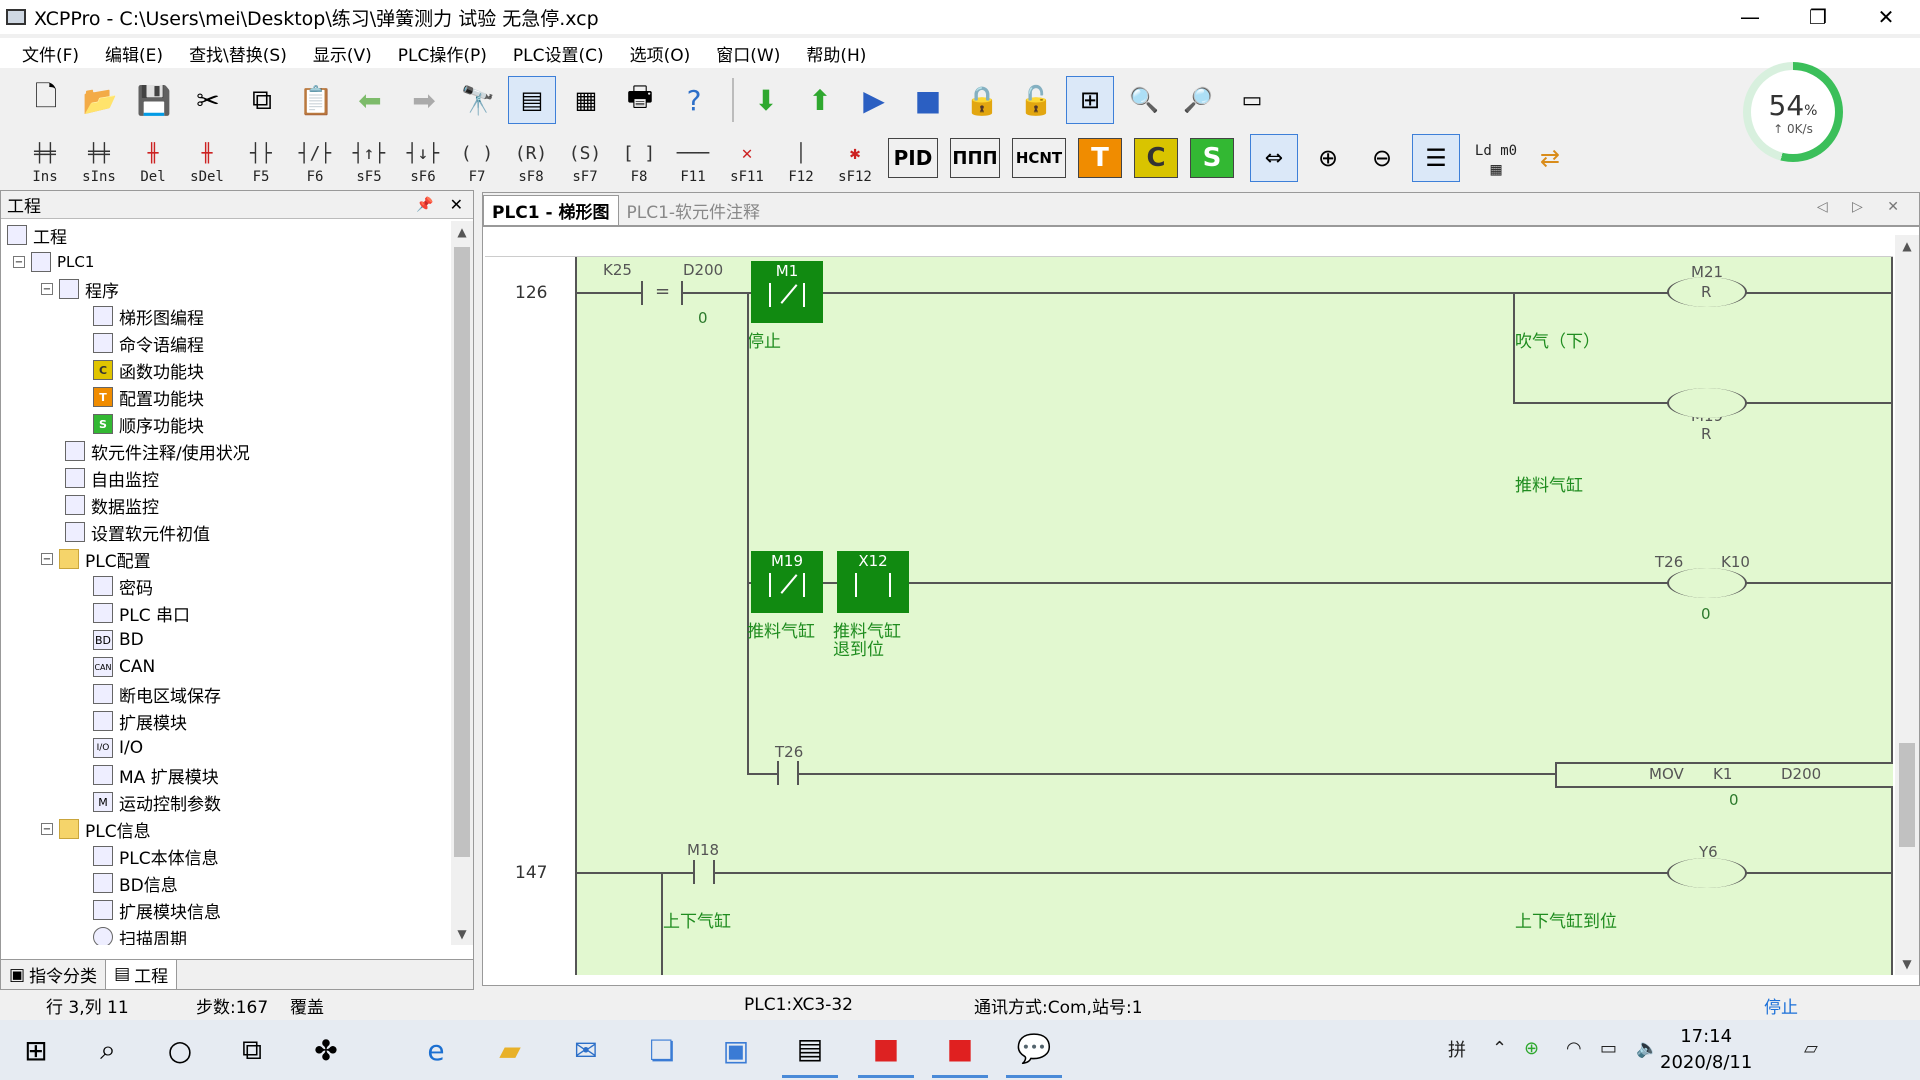 This screenshot has height=1080, width=1920. Describe the element at coordinates (960, 1050) in the screenshot. I see `taskbar-app-red2: ■` at that location.